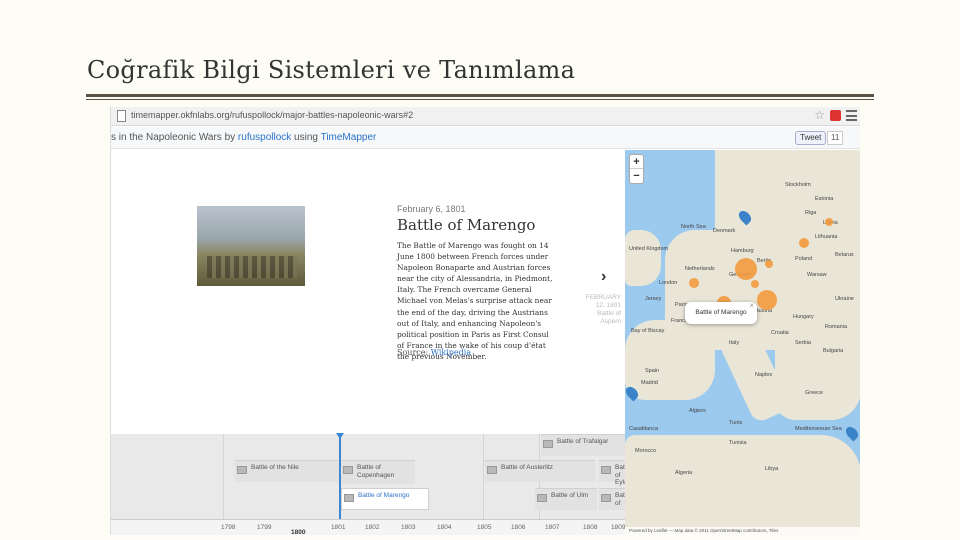 The width and height of the screenshot is (960, 540). Describe the element at coordinates (851, 115) in the screenshot. I see `menu-icon` at that location.